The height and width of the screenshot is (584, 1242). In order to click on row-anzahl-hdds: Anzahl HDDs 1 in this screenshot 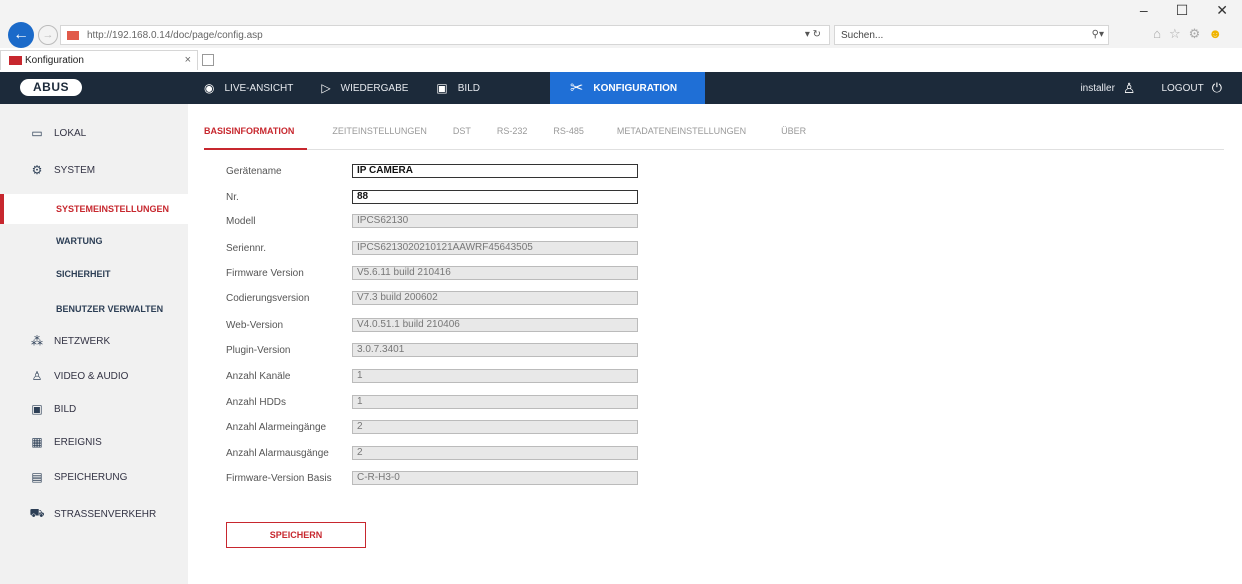, I will do `click(436, 403)`.